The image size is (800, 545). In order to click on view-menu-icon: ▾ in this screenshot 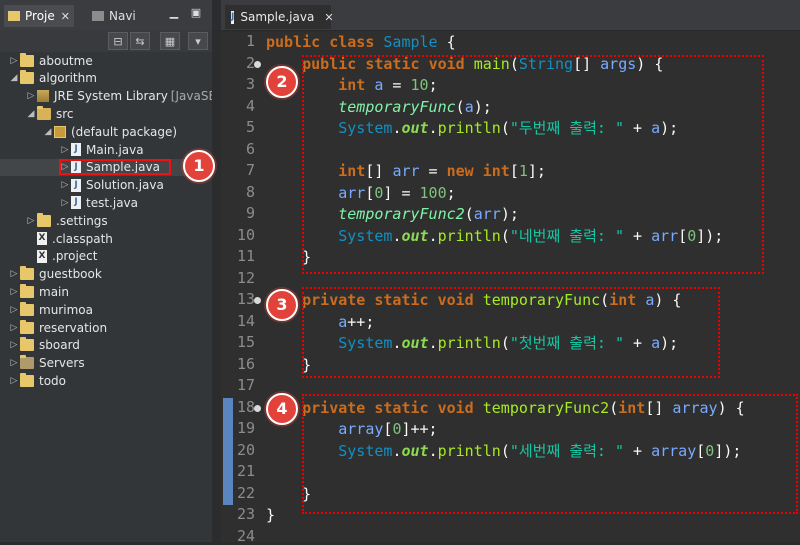, I will do `click(198, 41)`.